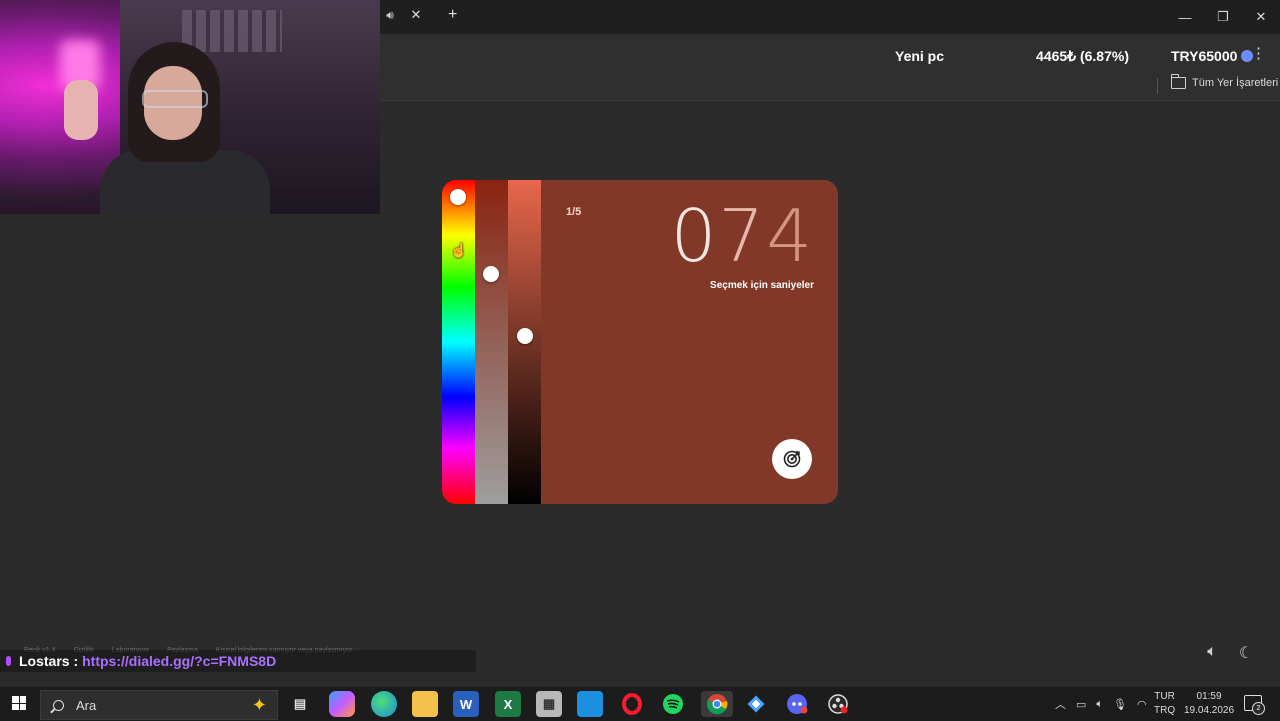  What do you see at coordinates (1165, 710) in the screenshot?
I see `keyboard-layout: TRQ` at bounding box center [1165, 710].